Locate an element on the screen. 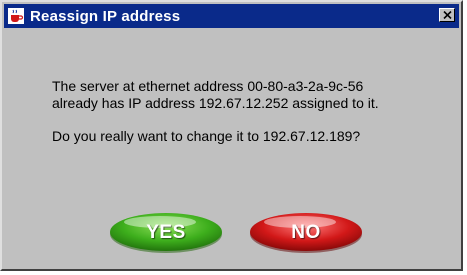  yes-button-label: YES is located at coordinates (166, 232).